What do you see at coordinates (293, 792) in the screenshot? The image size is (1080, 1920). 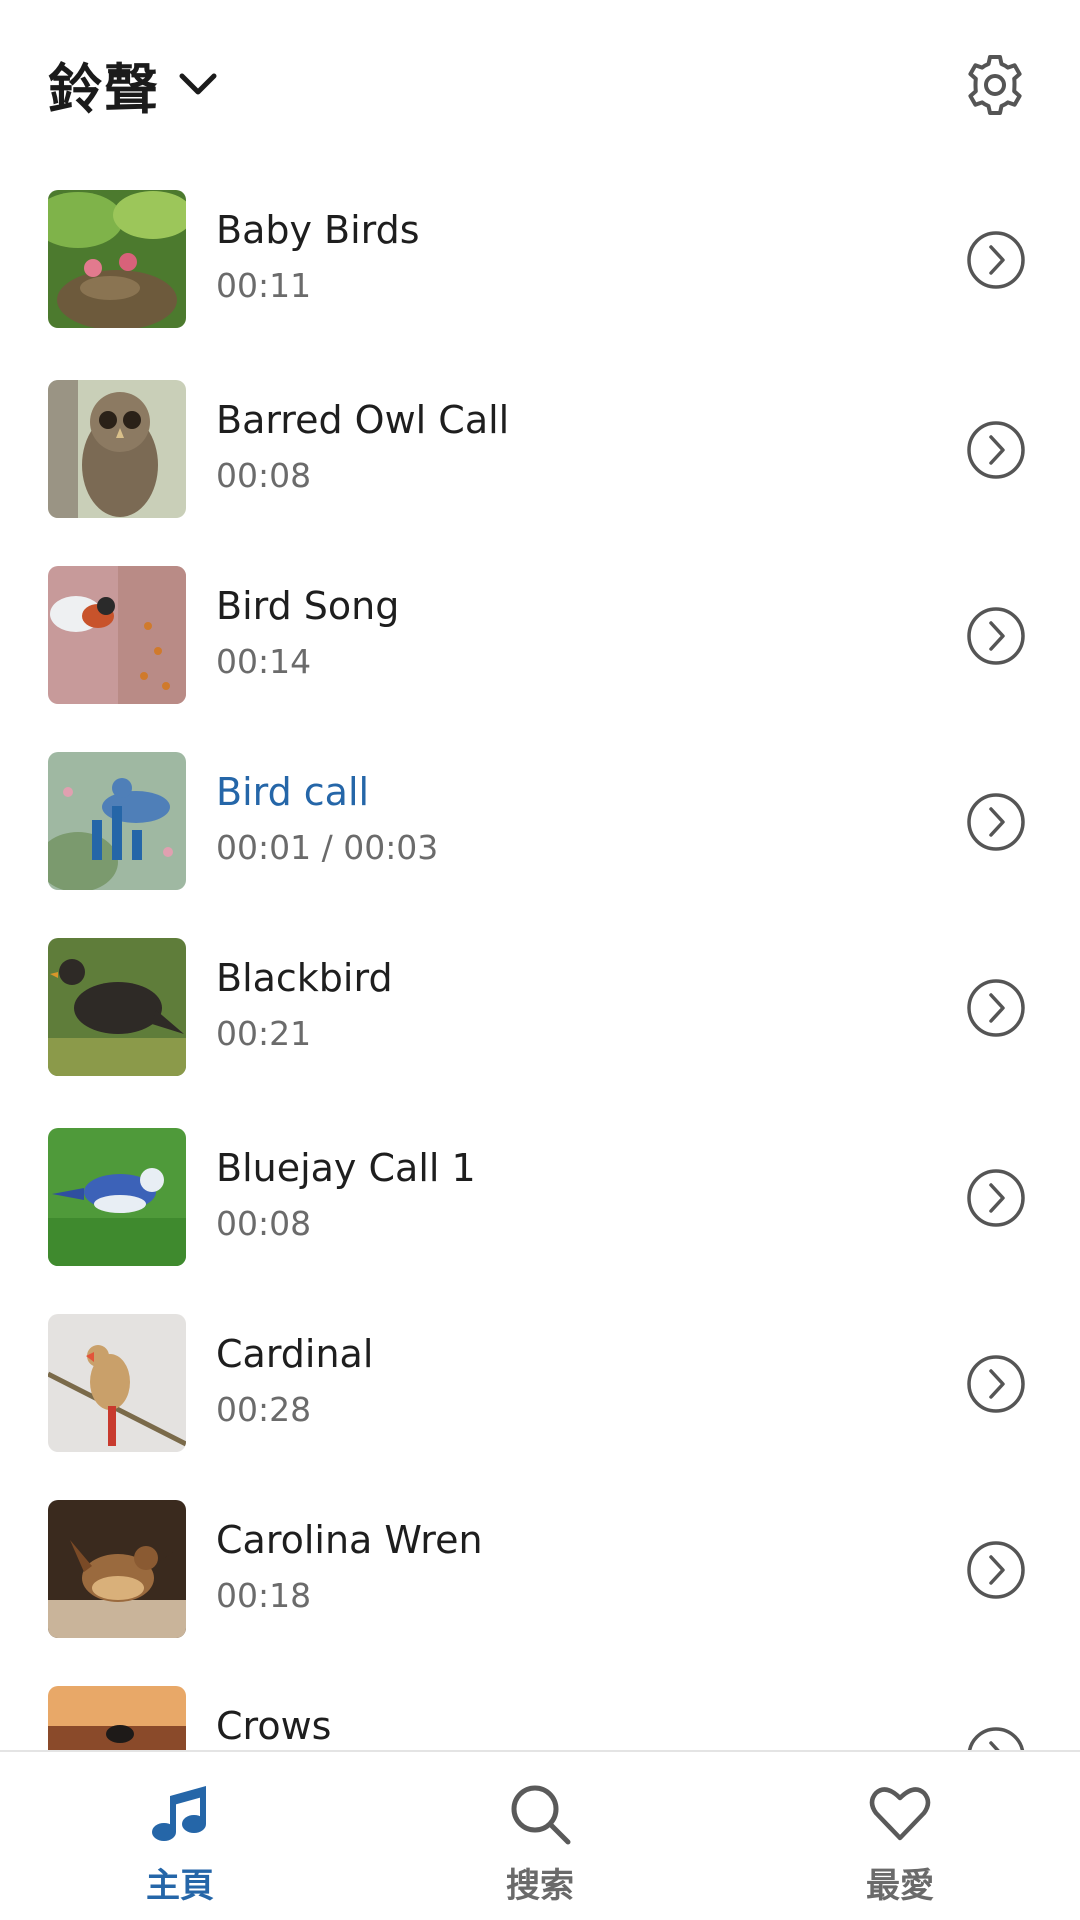 I see `ringtone-title: Bird call` at bounding box center [293, 792].